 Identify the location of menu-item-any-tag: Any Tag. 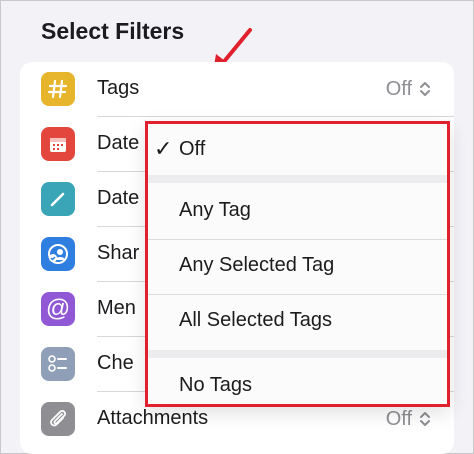
(297, 212).